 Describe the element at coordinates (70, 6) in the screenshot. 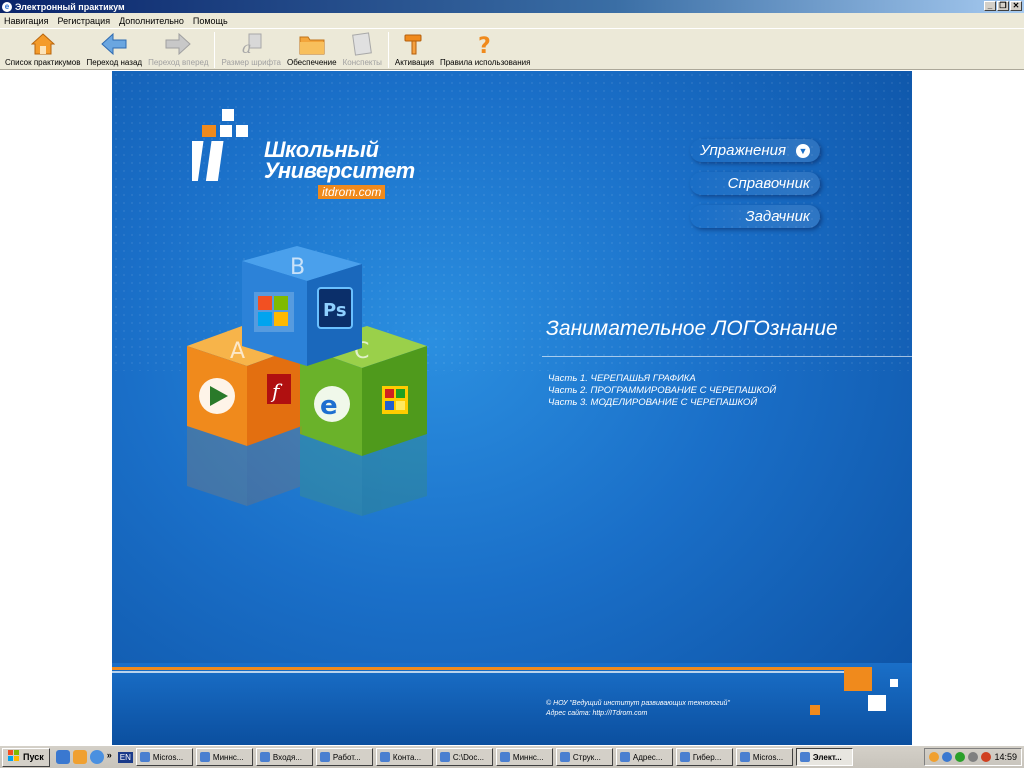

I see `window-title: Электронный практикум` at that location.